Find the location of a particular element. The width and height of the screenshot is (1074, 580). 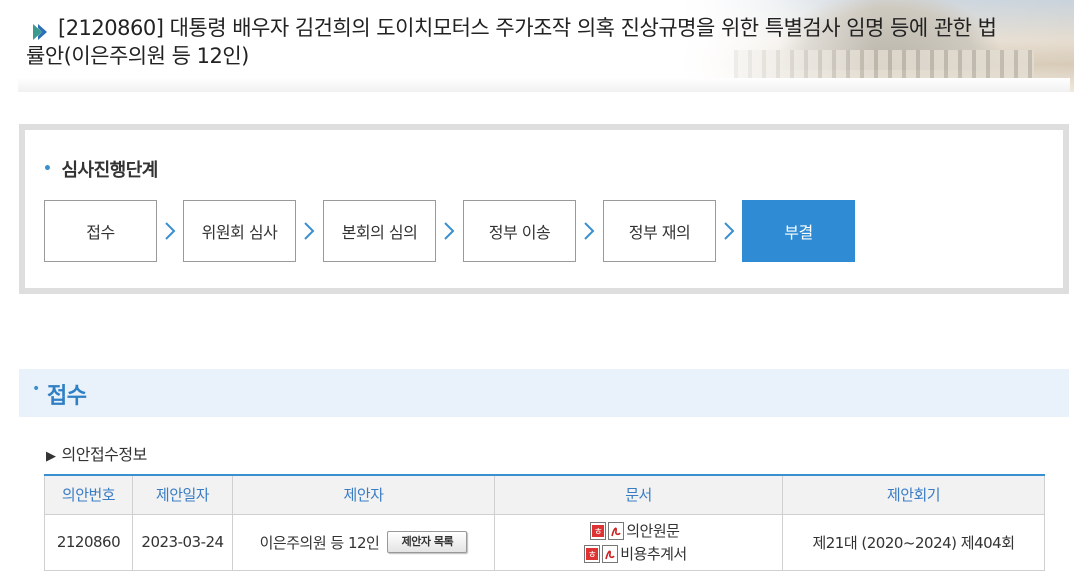

stage-step-reception: 접수 is located at coordinates (100, 231).